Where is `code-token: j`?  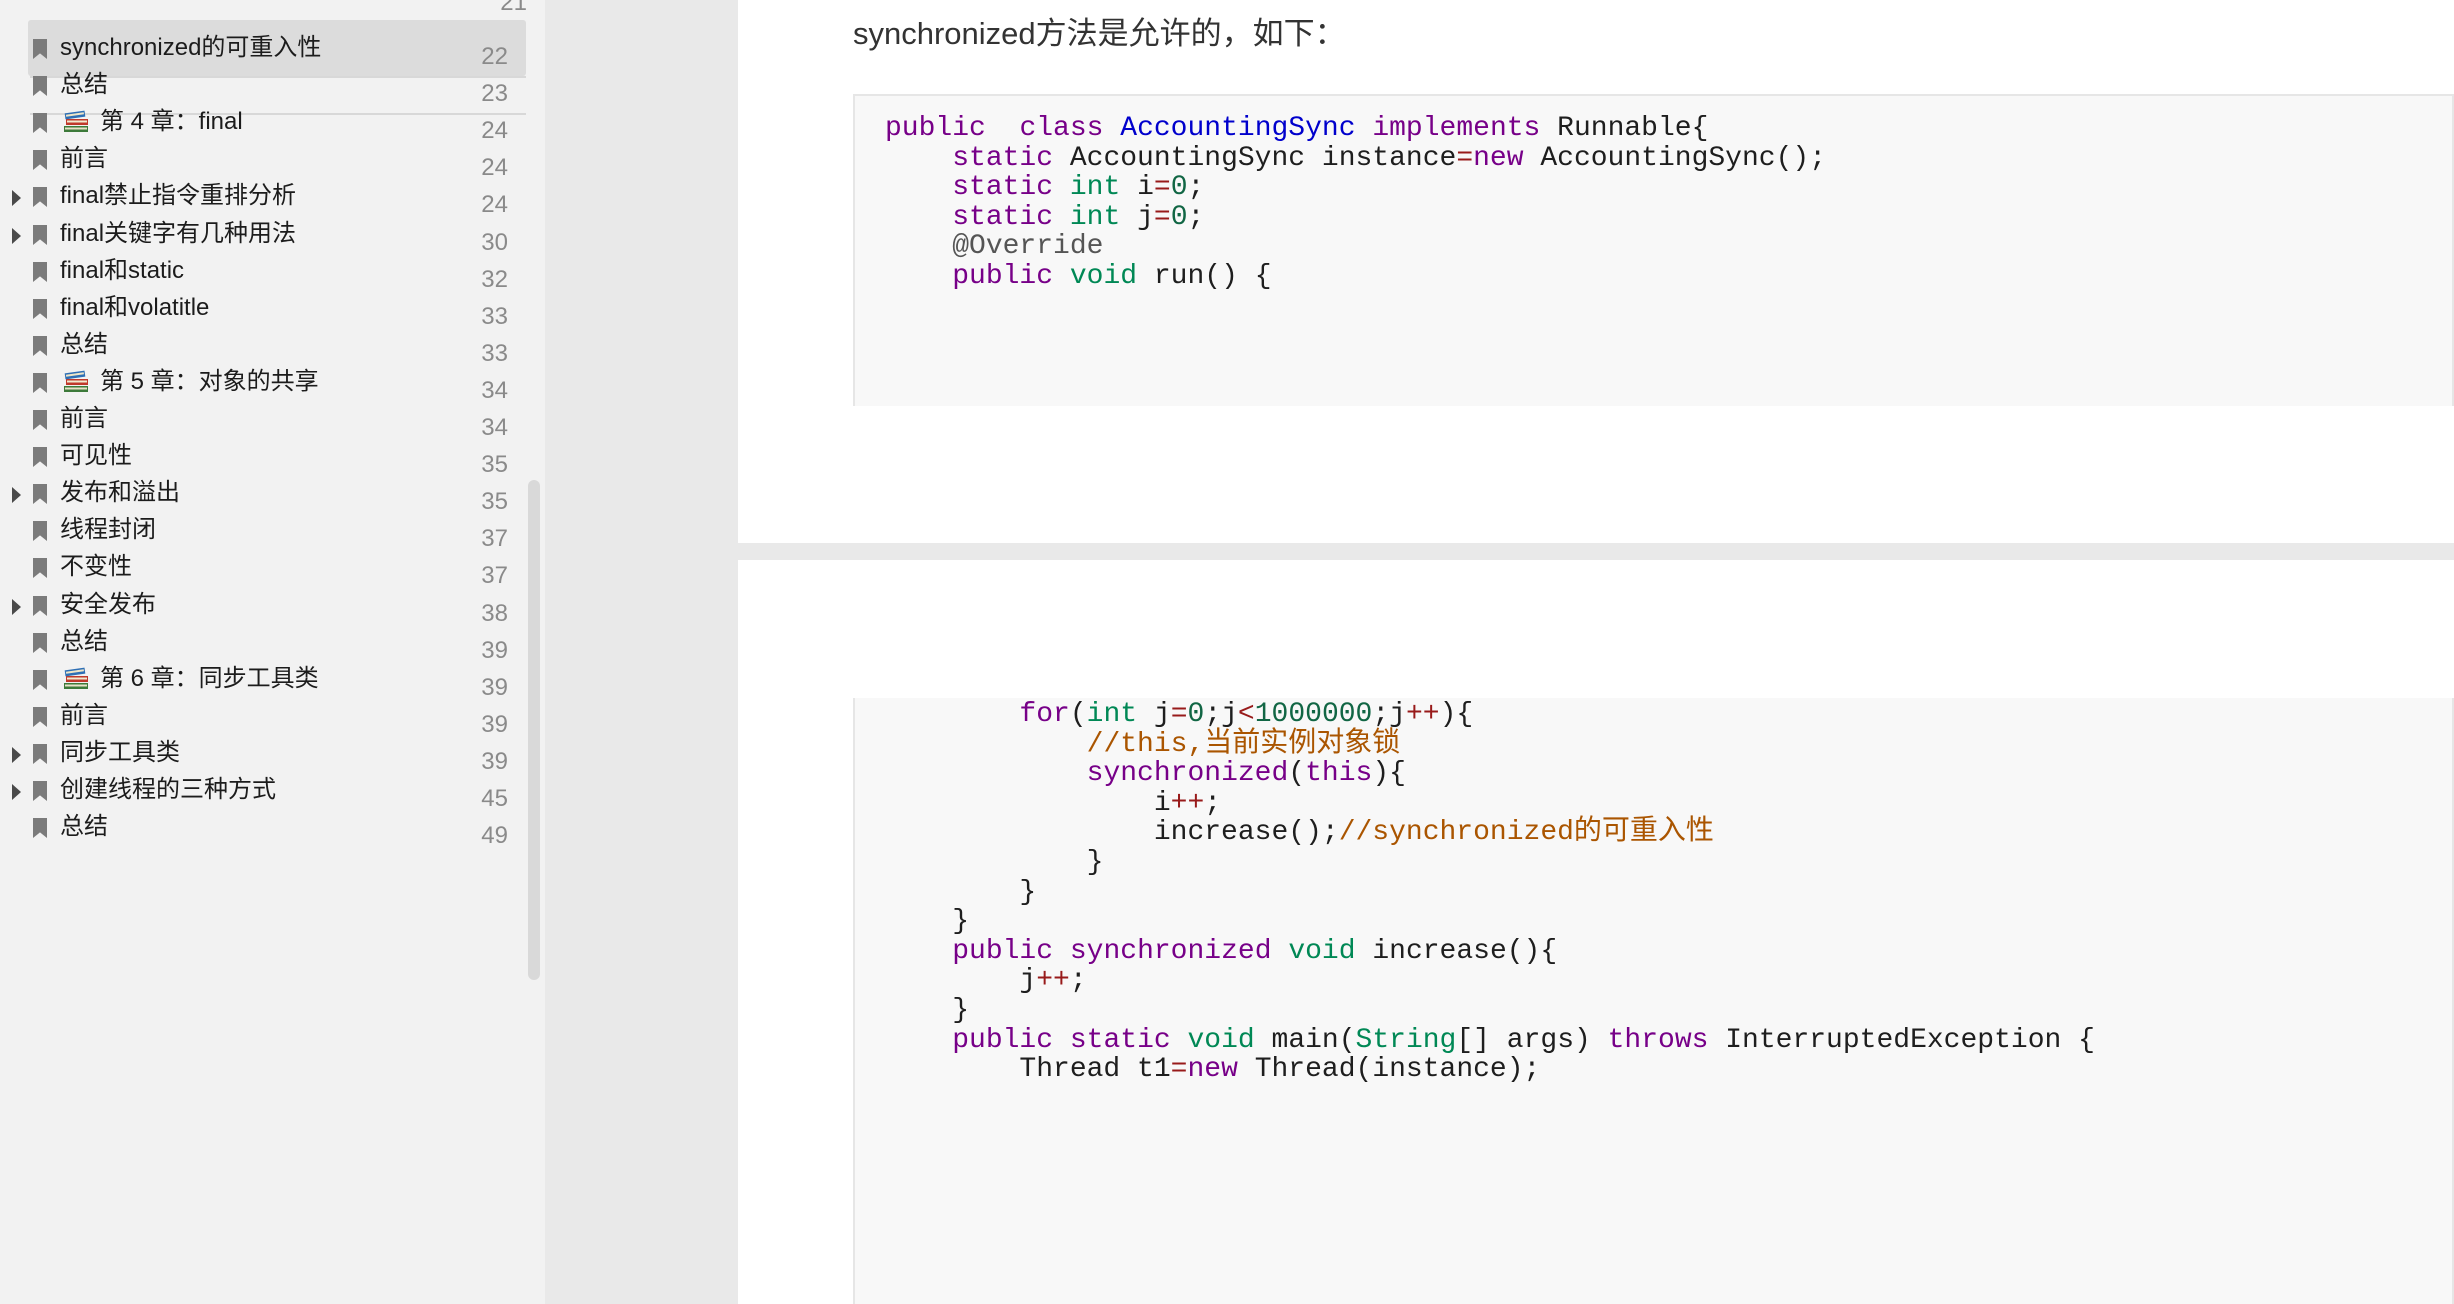 code-token: j is located at coordinates (1137, 217).